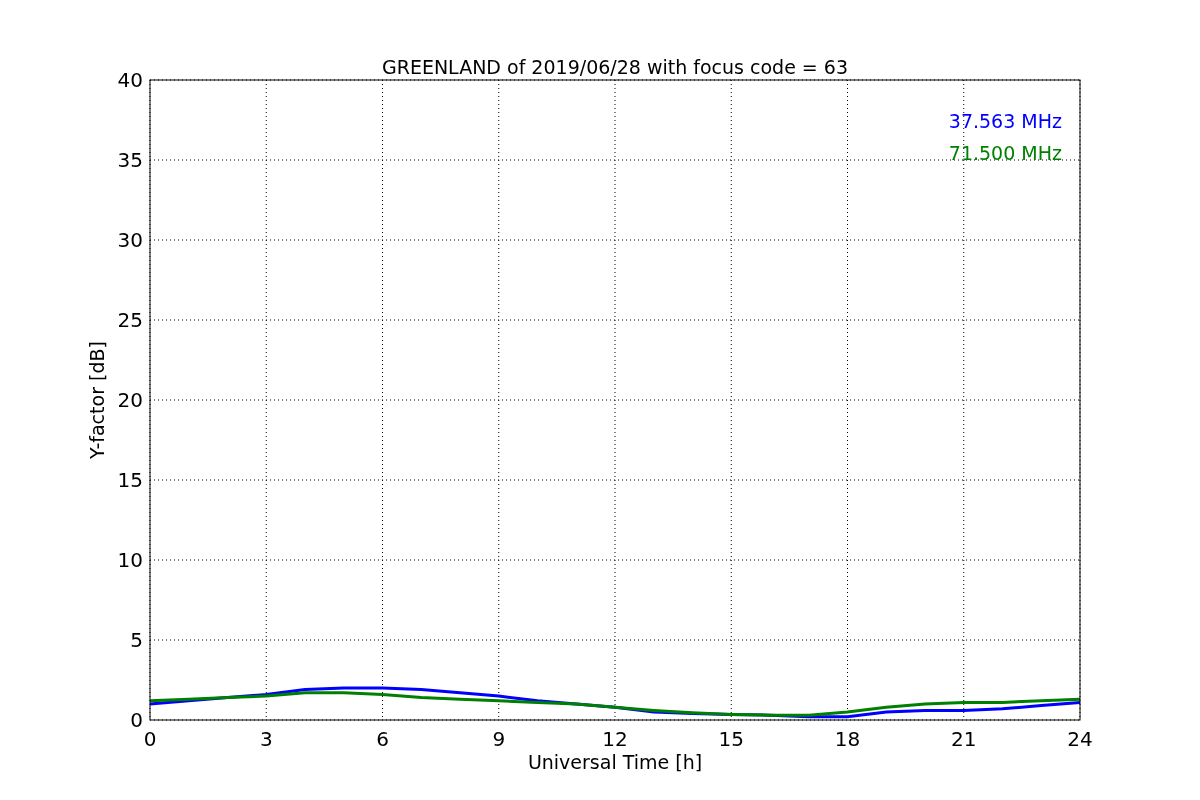 The height and width of the screenshot is (800, 1200). What do you see at coordinates (130, 240) in the screenshot?
I see `y-tick-label: 30` at bounding box center [130, 240].